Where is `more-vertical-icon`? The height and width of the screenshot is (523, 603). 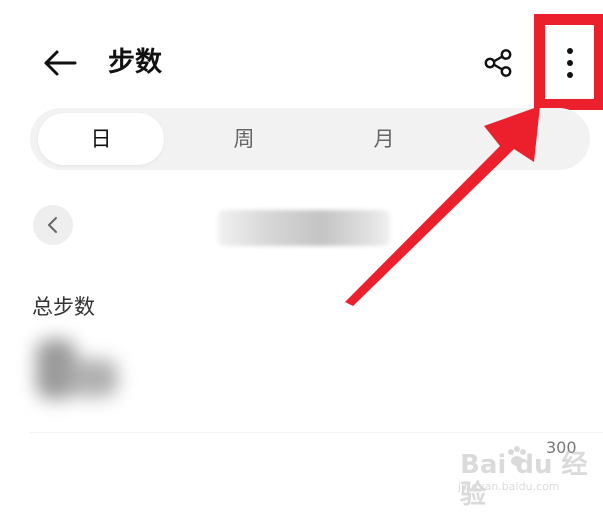 more-vertical-icon is located at coordinates (570, 63).